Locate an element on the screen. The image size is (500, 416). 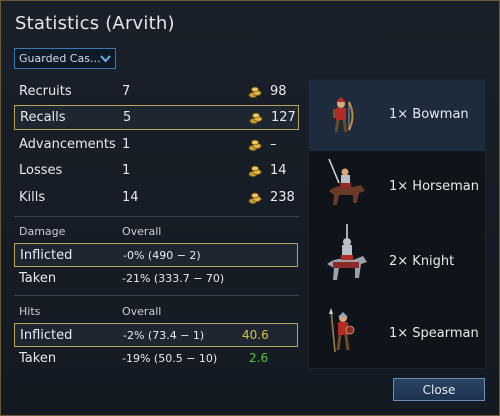
stat-label: Losses is located at coordinates (41, 170).